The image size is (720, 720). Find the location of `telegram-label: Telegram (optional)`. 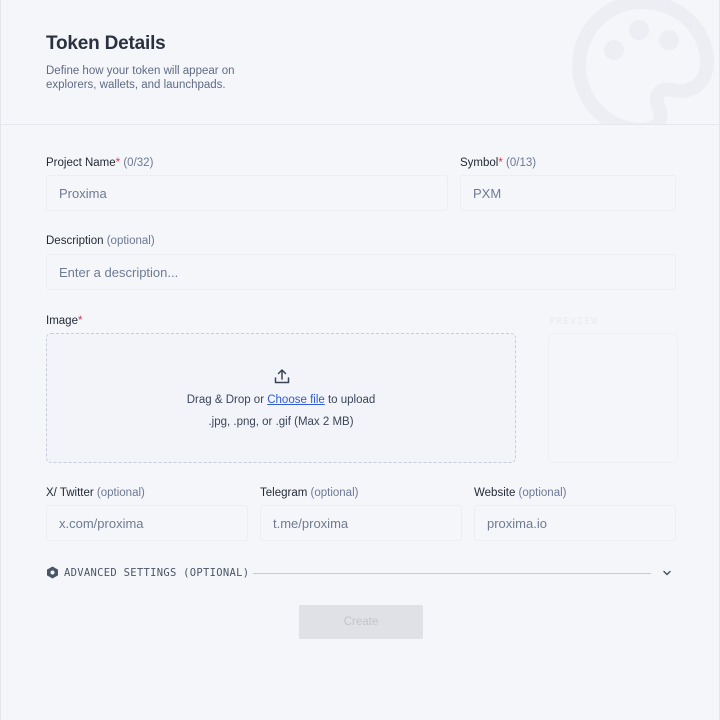

telegram-label: Telegram (optional) is located at coordinates (309, 493).